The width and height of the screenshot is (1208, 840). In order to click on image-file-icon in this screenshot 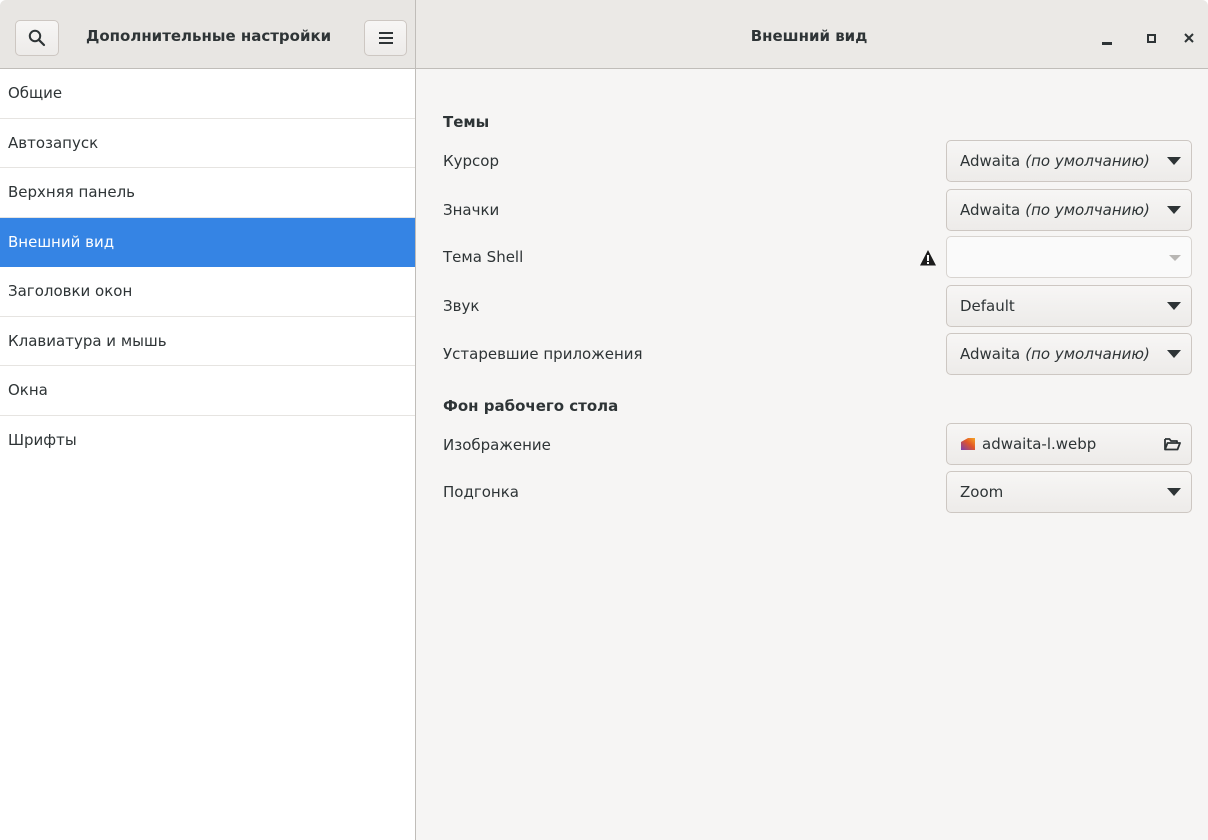, I will do `click(968, 444)`.